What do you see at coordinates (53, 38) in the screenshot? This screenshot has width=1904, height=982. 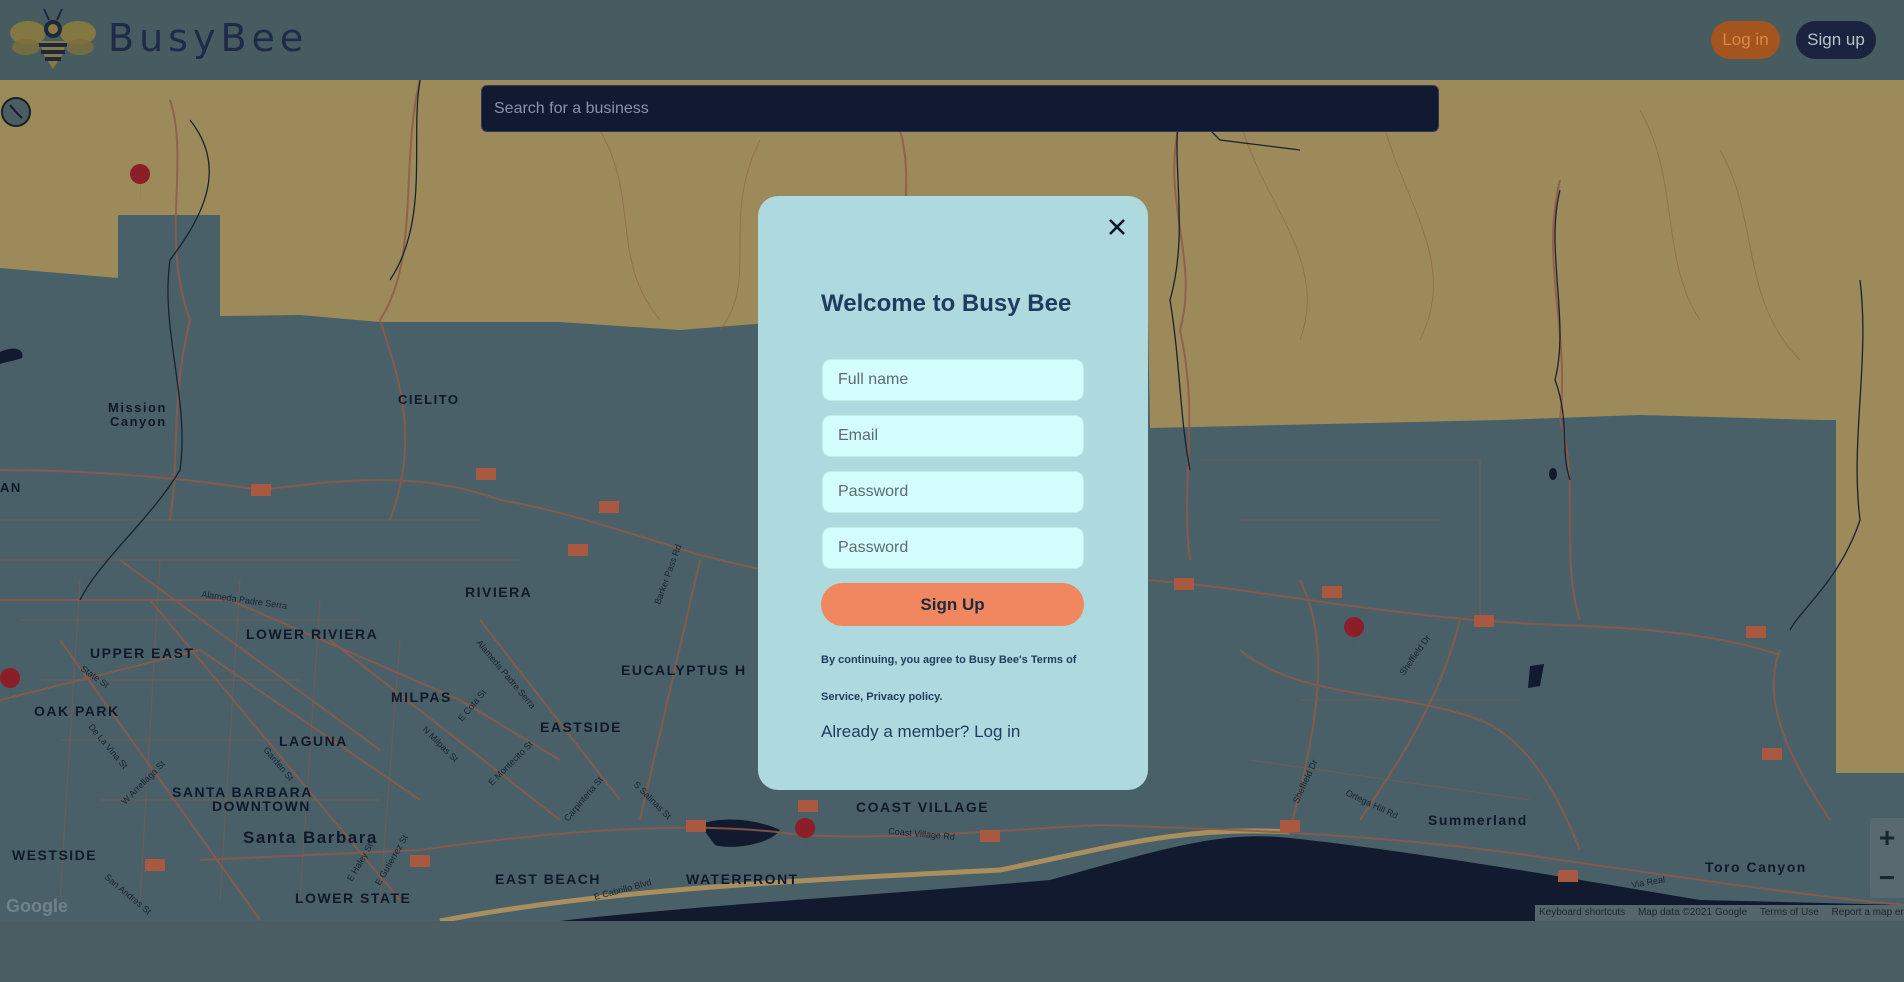 I see `bee-logo-icon` at bounding box center [53, 38].